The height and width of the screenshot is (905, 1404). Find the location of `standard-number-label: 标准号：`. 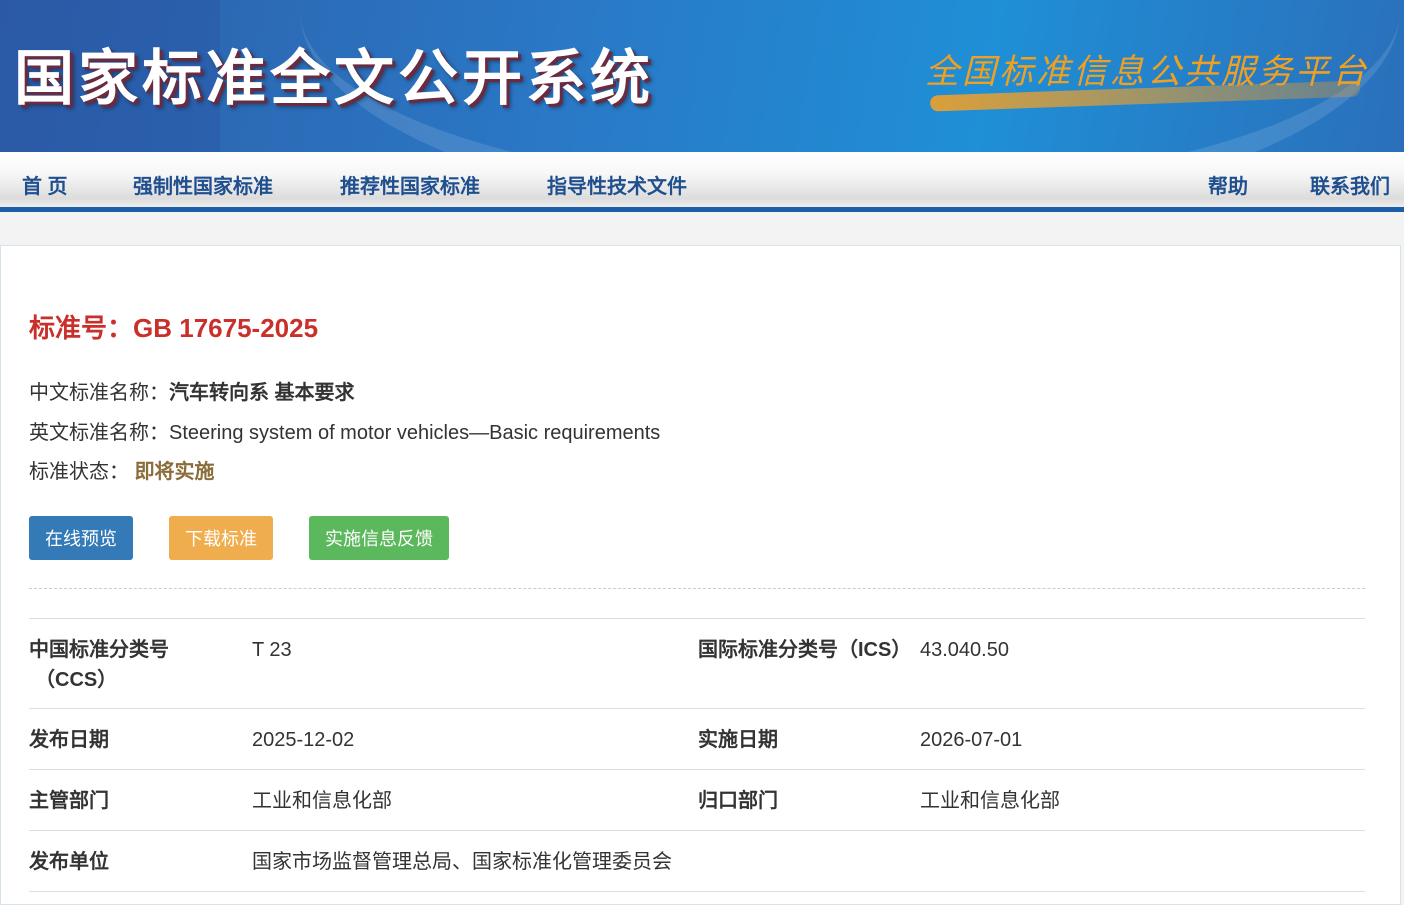

standard-number-label: 标准号： is located at coordinates (81, 328).